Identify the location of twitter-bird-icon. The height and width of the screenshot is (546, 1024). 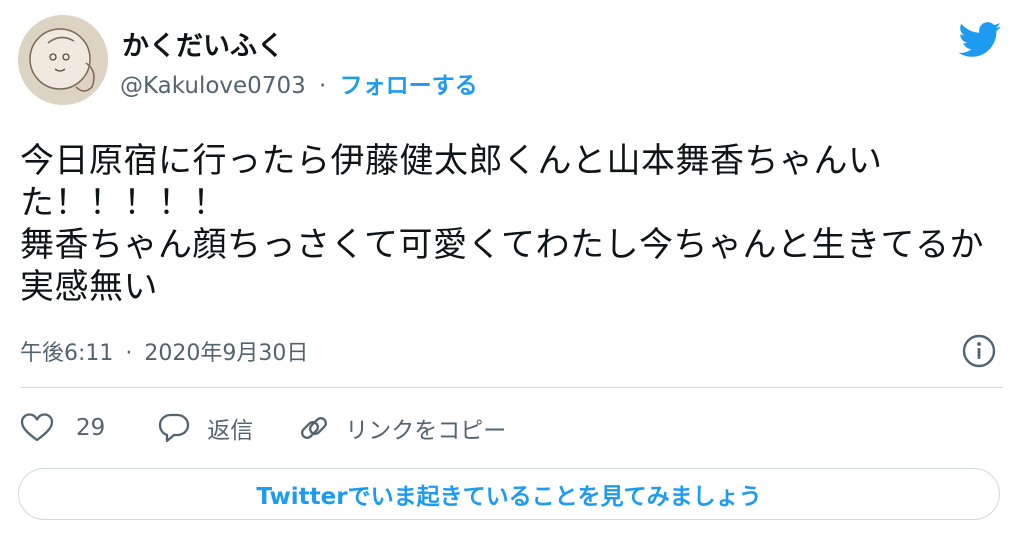
(980, 40).